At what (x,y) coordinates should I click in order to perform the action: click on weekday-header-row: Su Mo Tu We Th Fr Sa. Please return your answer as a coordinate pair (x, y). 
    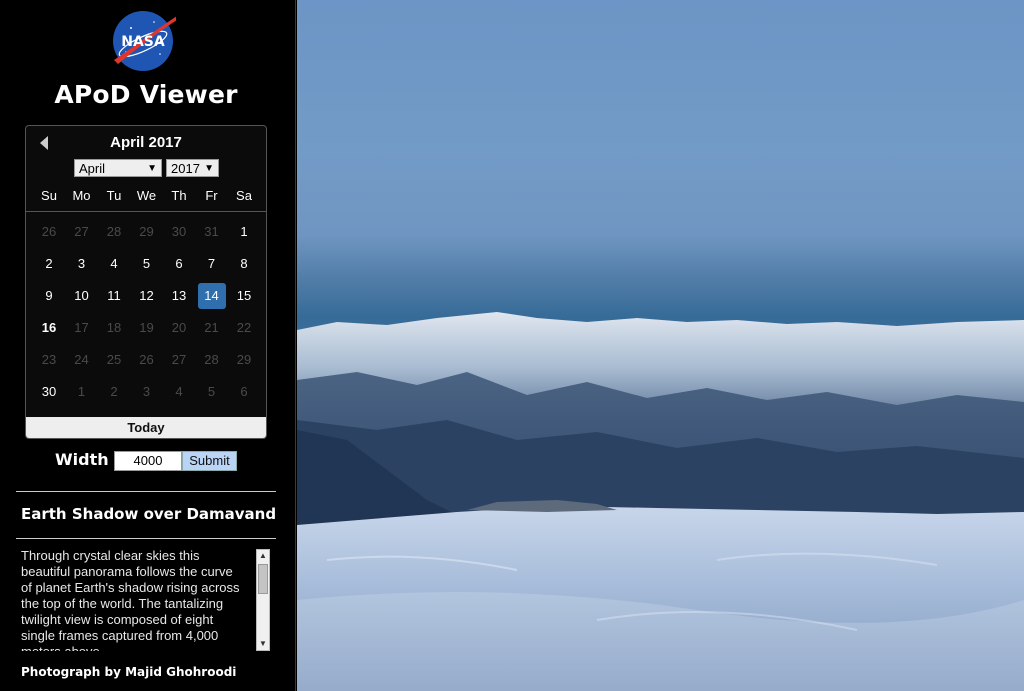
    Looking at the image, I should click on (146, 199).